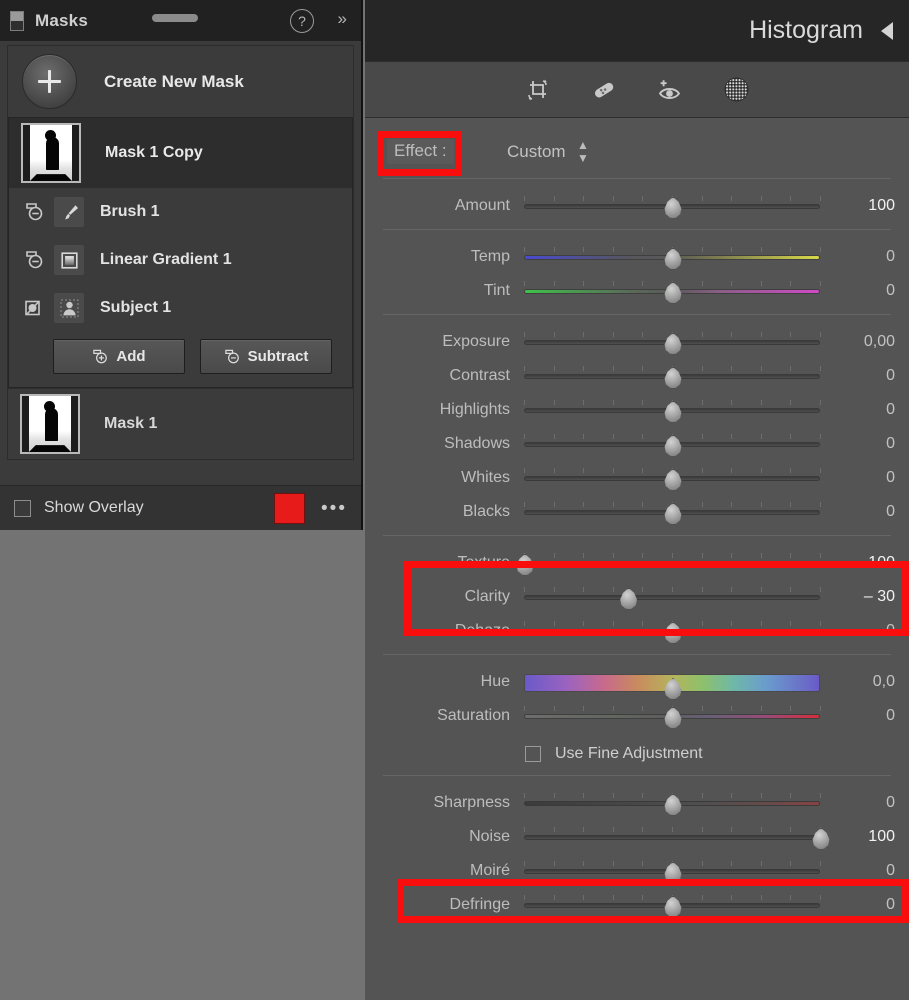 The width and height of the screenshot is (909, 1000). I want to click on slider-label: Contrast, so click(479, 375).